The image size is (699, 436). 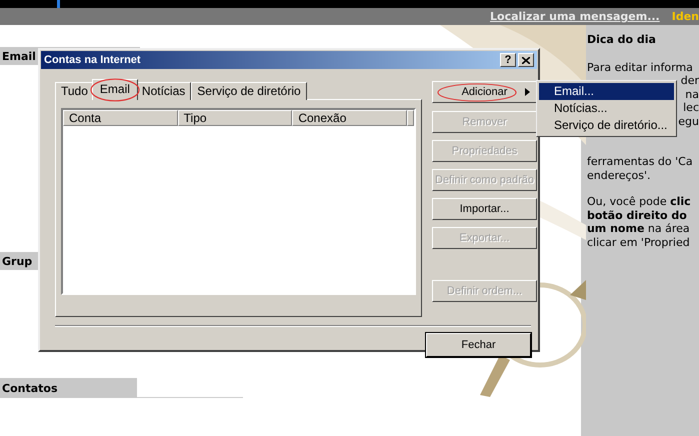 What do you see at coordinates (484, 92) in the screenshot?
I see `dialog-button: Adicionar` at bounding box center [484, 92].